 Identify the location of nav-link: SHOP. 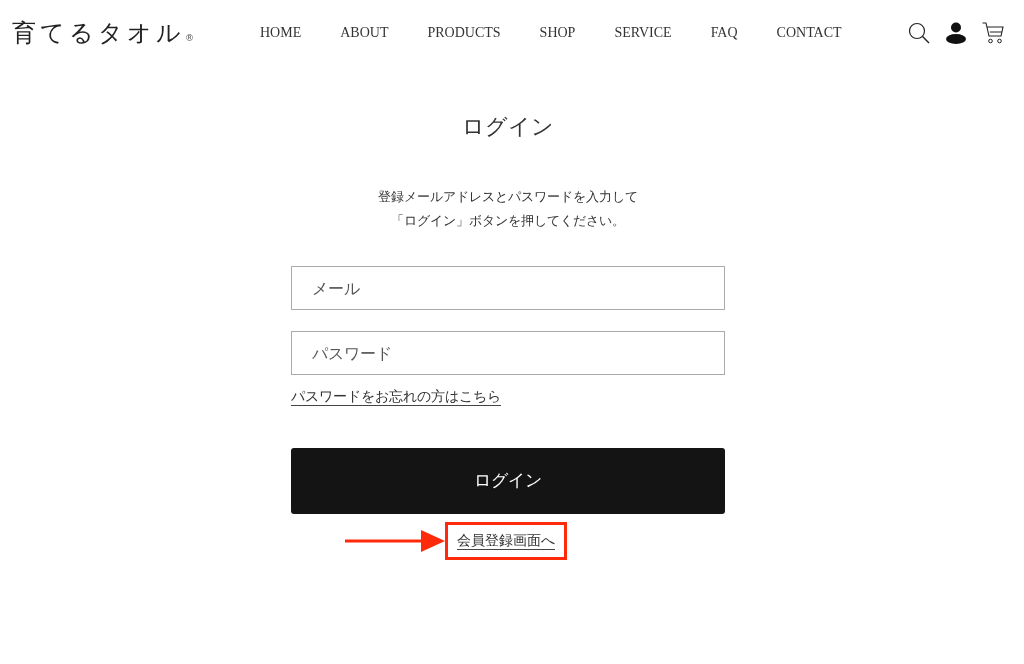
(557, 33).